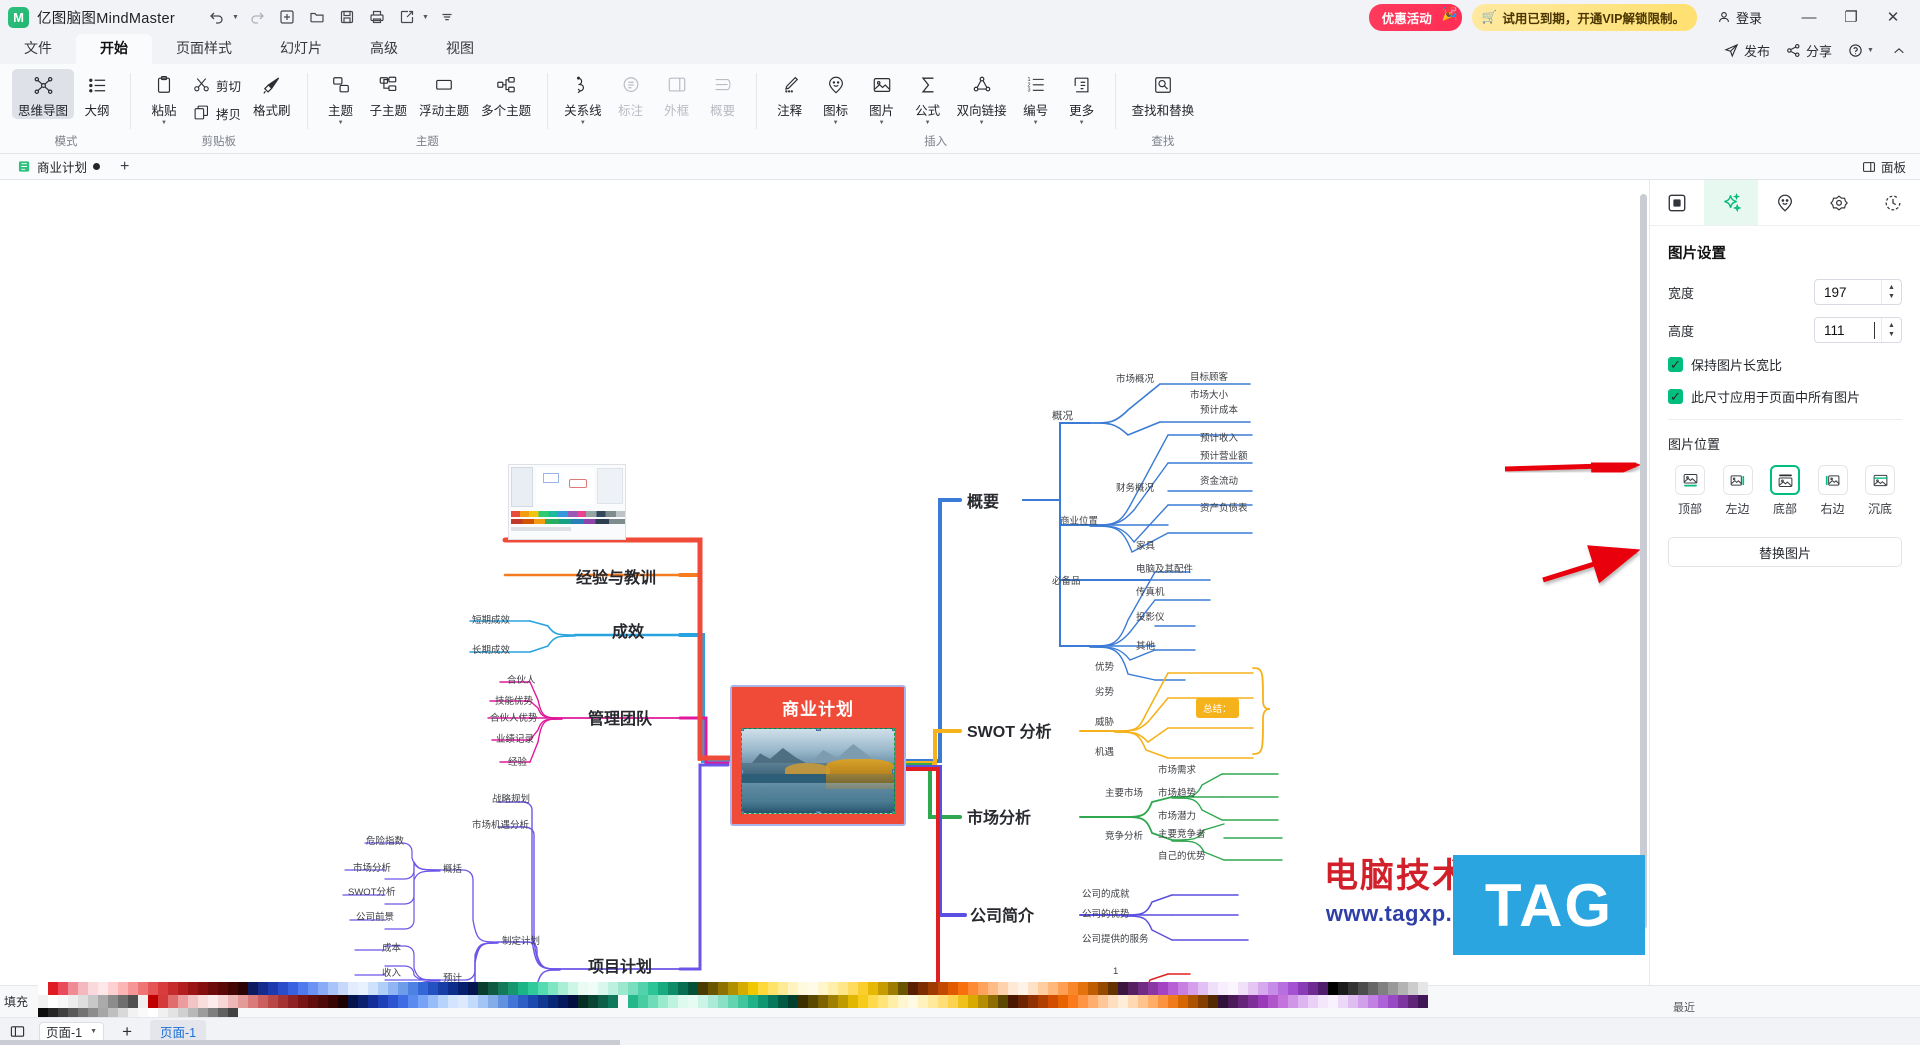 This screenshot has width=1920, height=1045. Describe the element at coordinates (1891, 325) in the screenshot. I see `height-up-icon: ▲` at that location.